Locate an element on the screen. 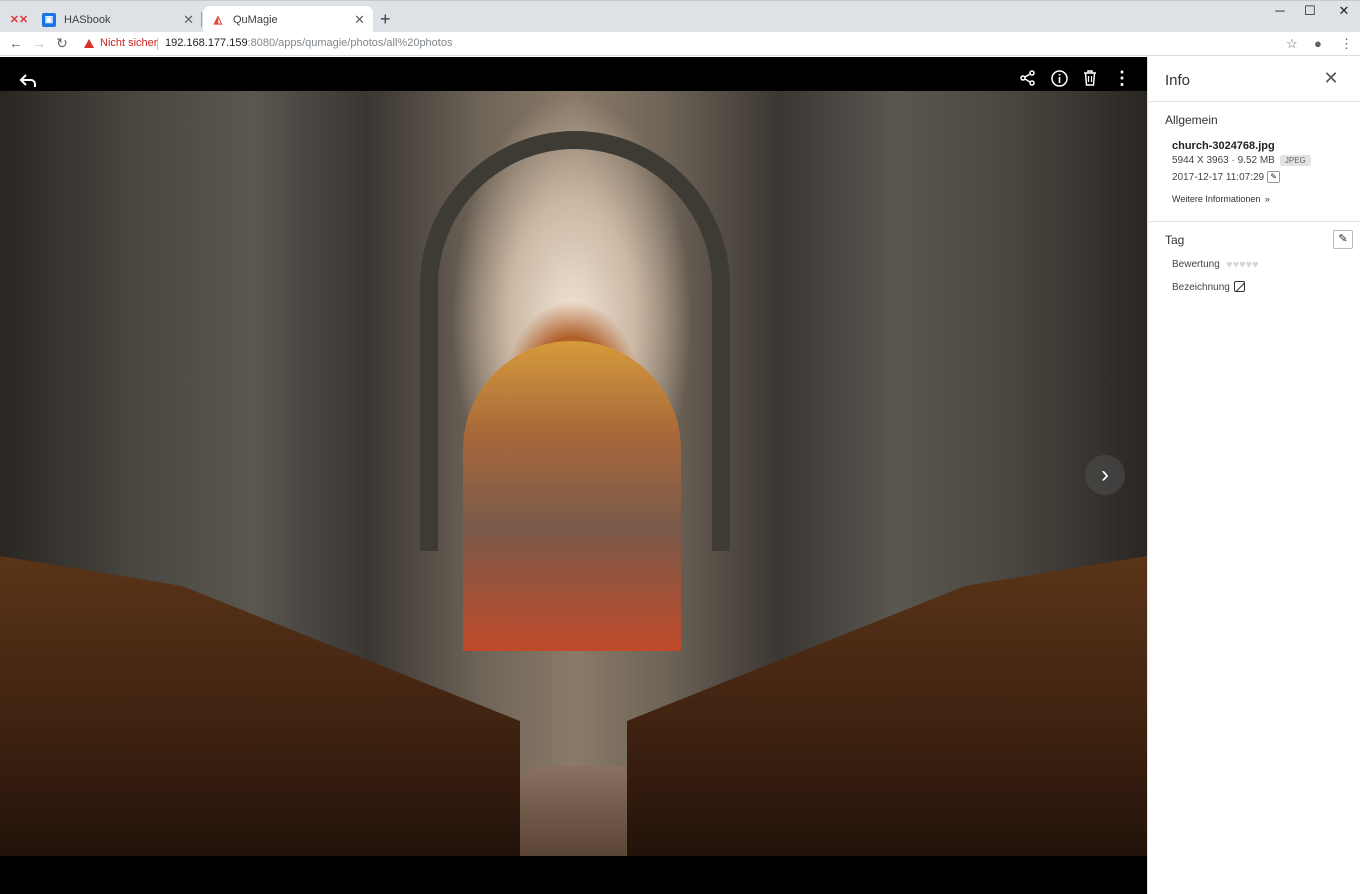  close-window-icon: ✕ is located at coordinates (1343, 11).